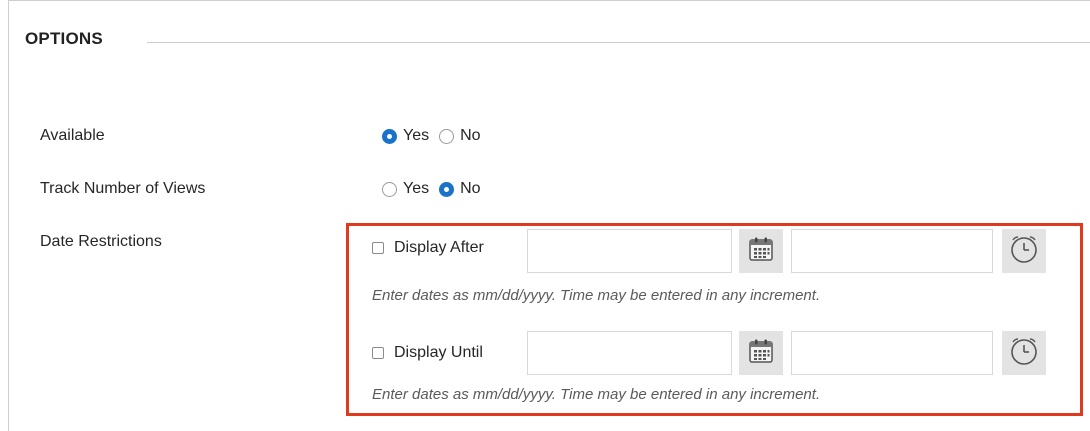 The width and height of the screenshot is (1090, 431). Describe the element at coordinates (892, 353) in the screenshot. I see `display-until-time-input` at that location.